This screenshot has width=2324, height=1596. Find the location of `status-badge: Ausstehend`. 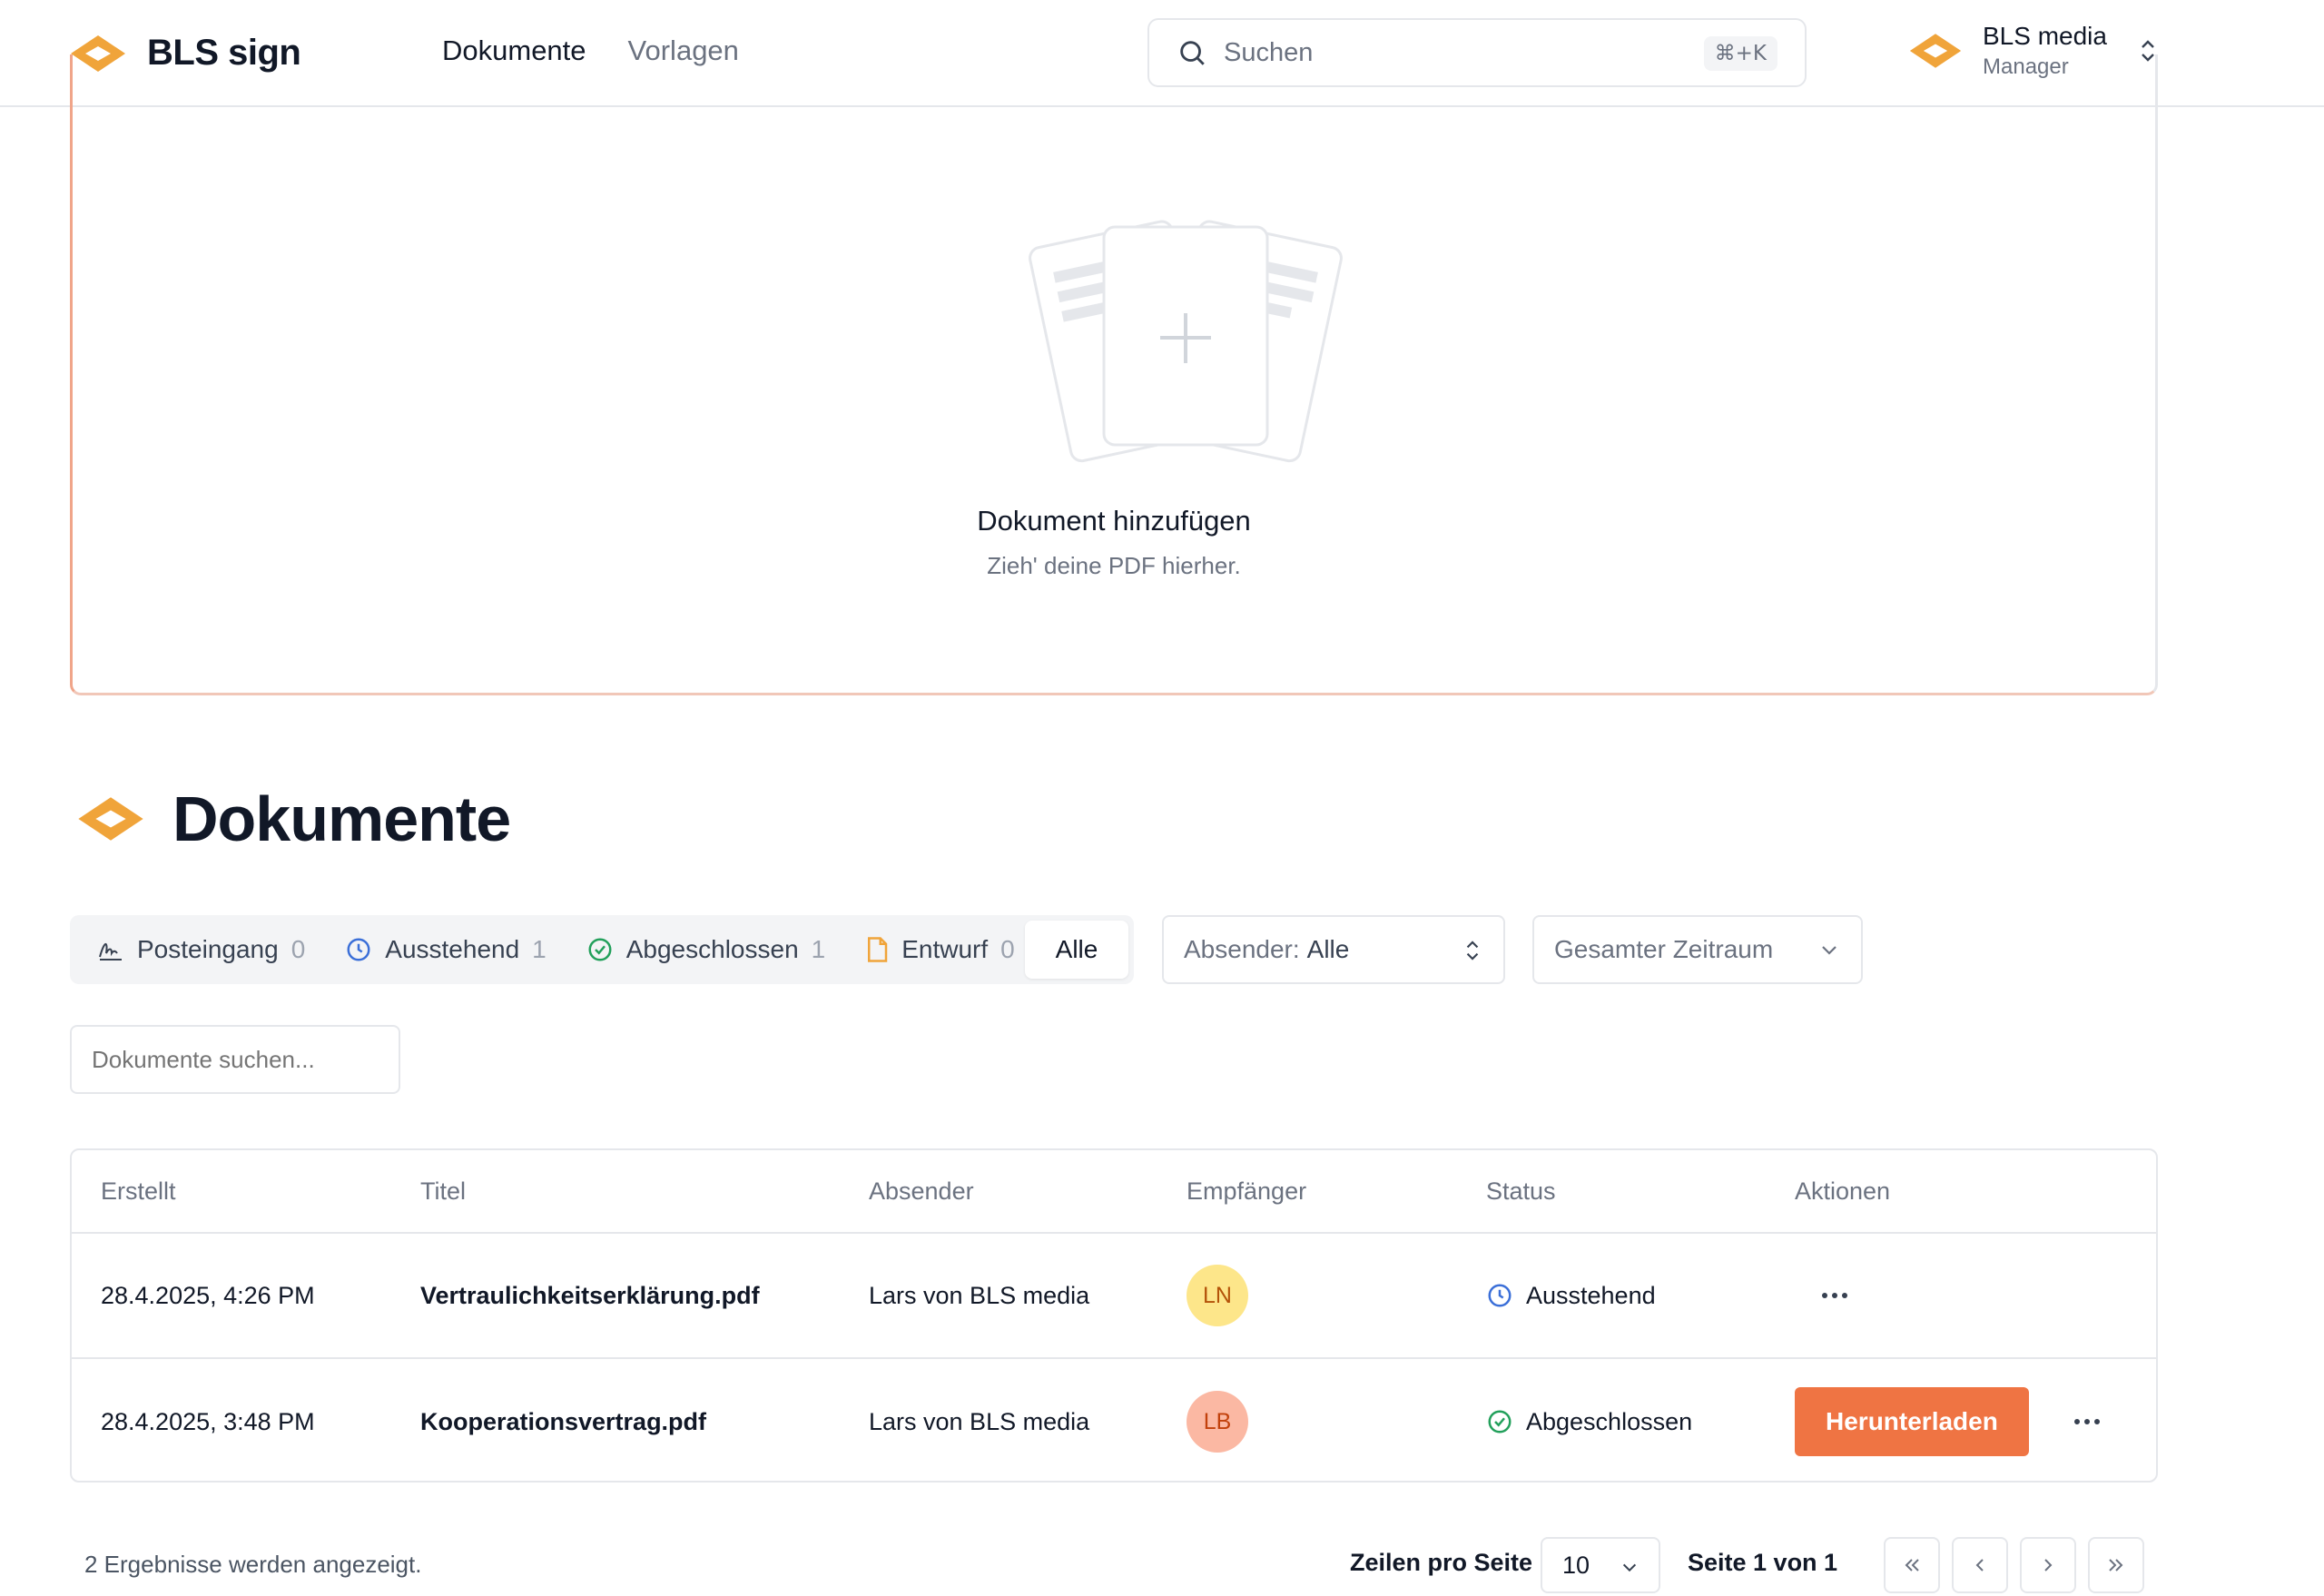

status-badge: Ausstehend is located at coordinates (1571, 1296).